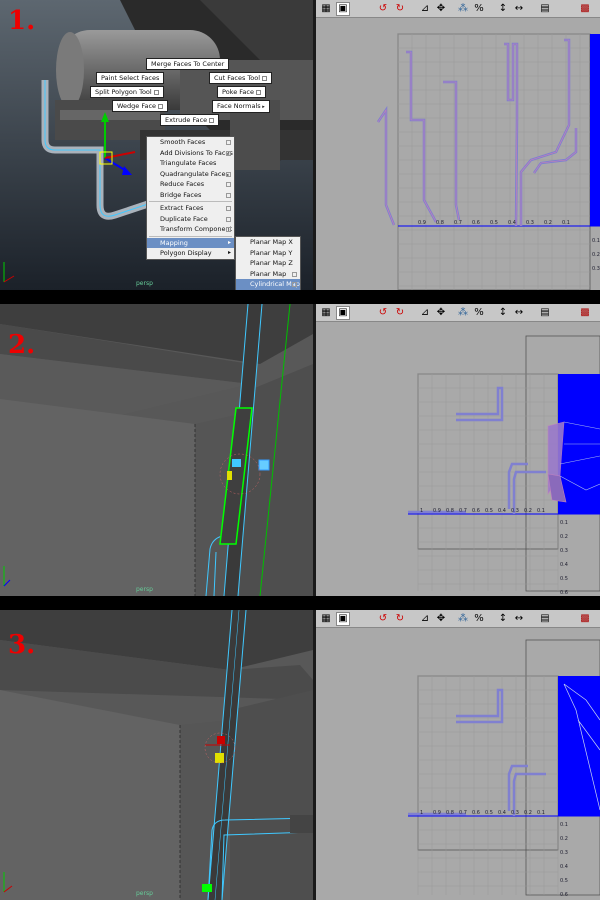 Image resolution: width=600 pixels, height=900 pixels. What do you see at coordinates (241, 78) in the screenshot?
I see `mm-cut-faces-tool: Cut Faces Tool` at bounding box center [241, 78].